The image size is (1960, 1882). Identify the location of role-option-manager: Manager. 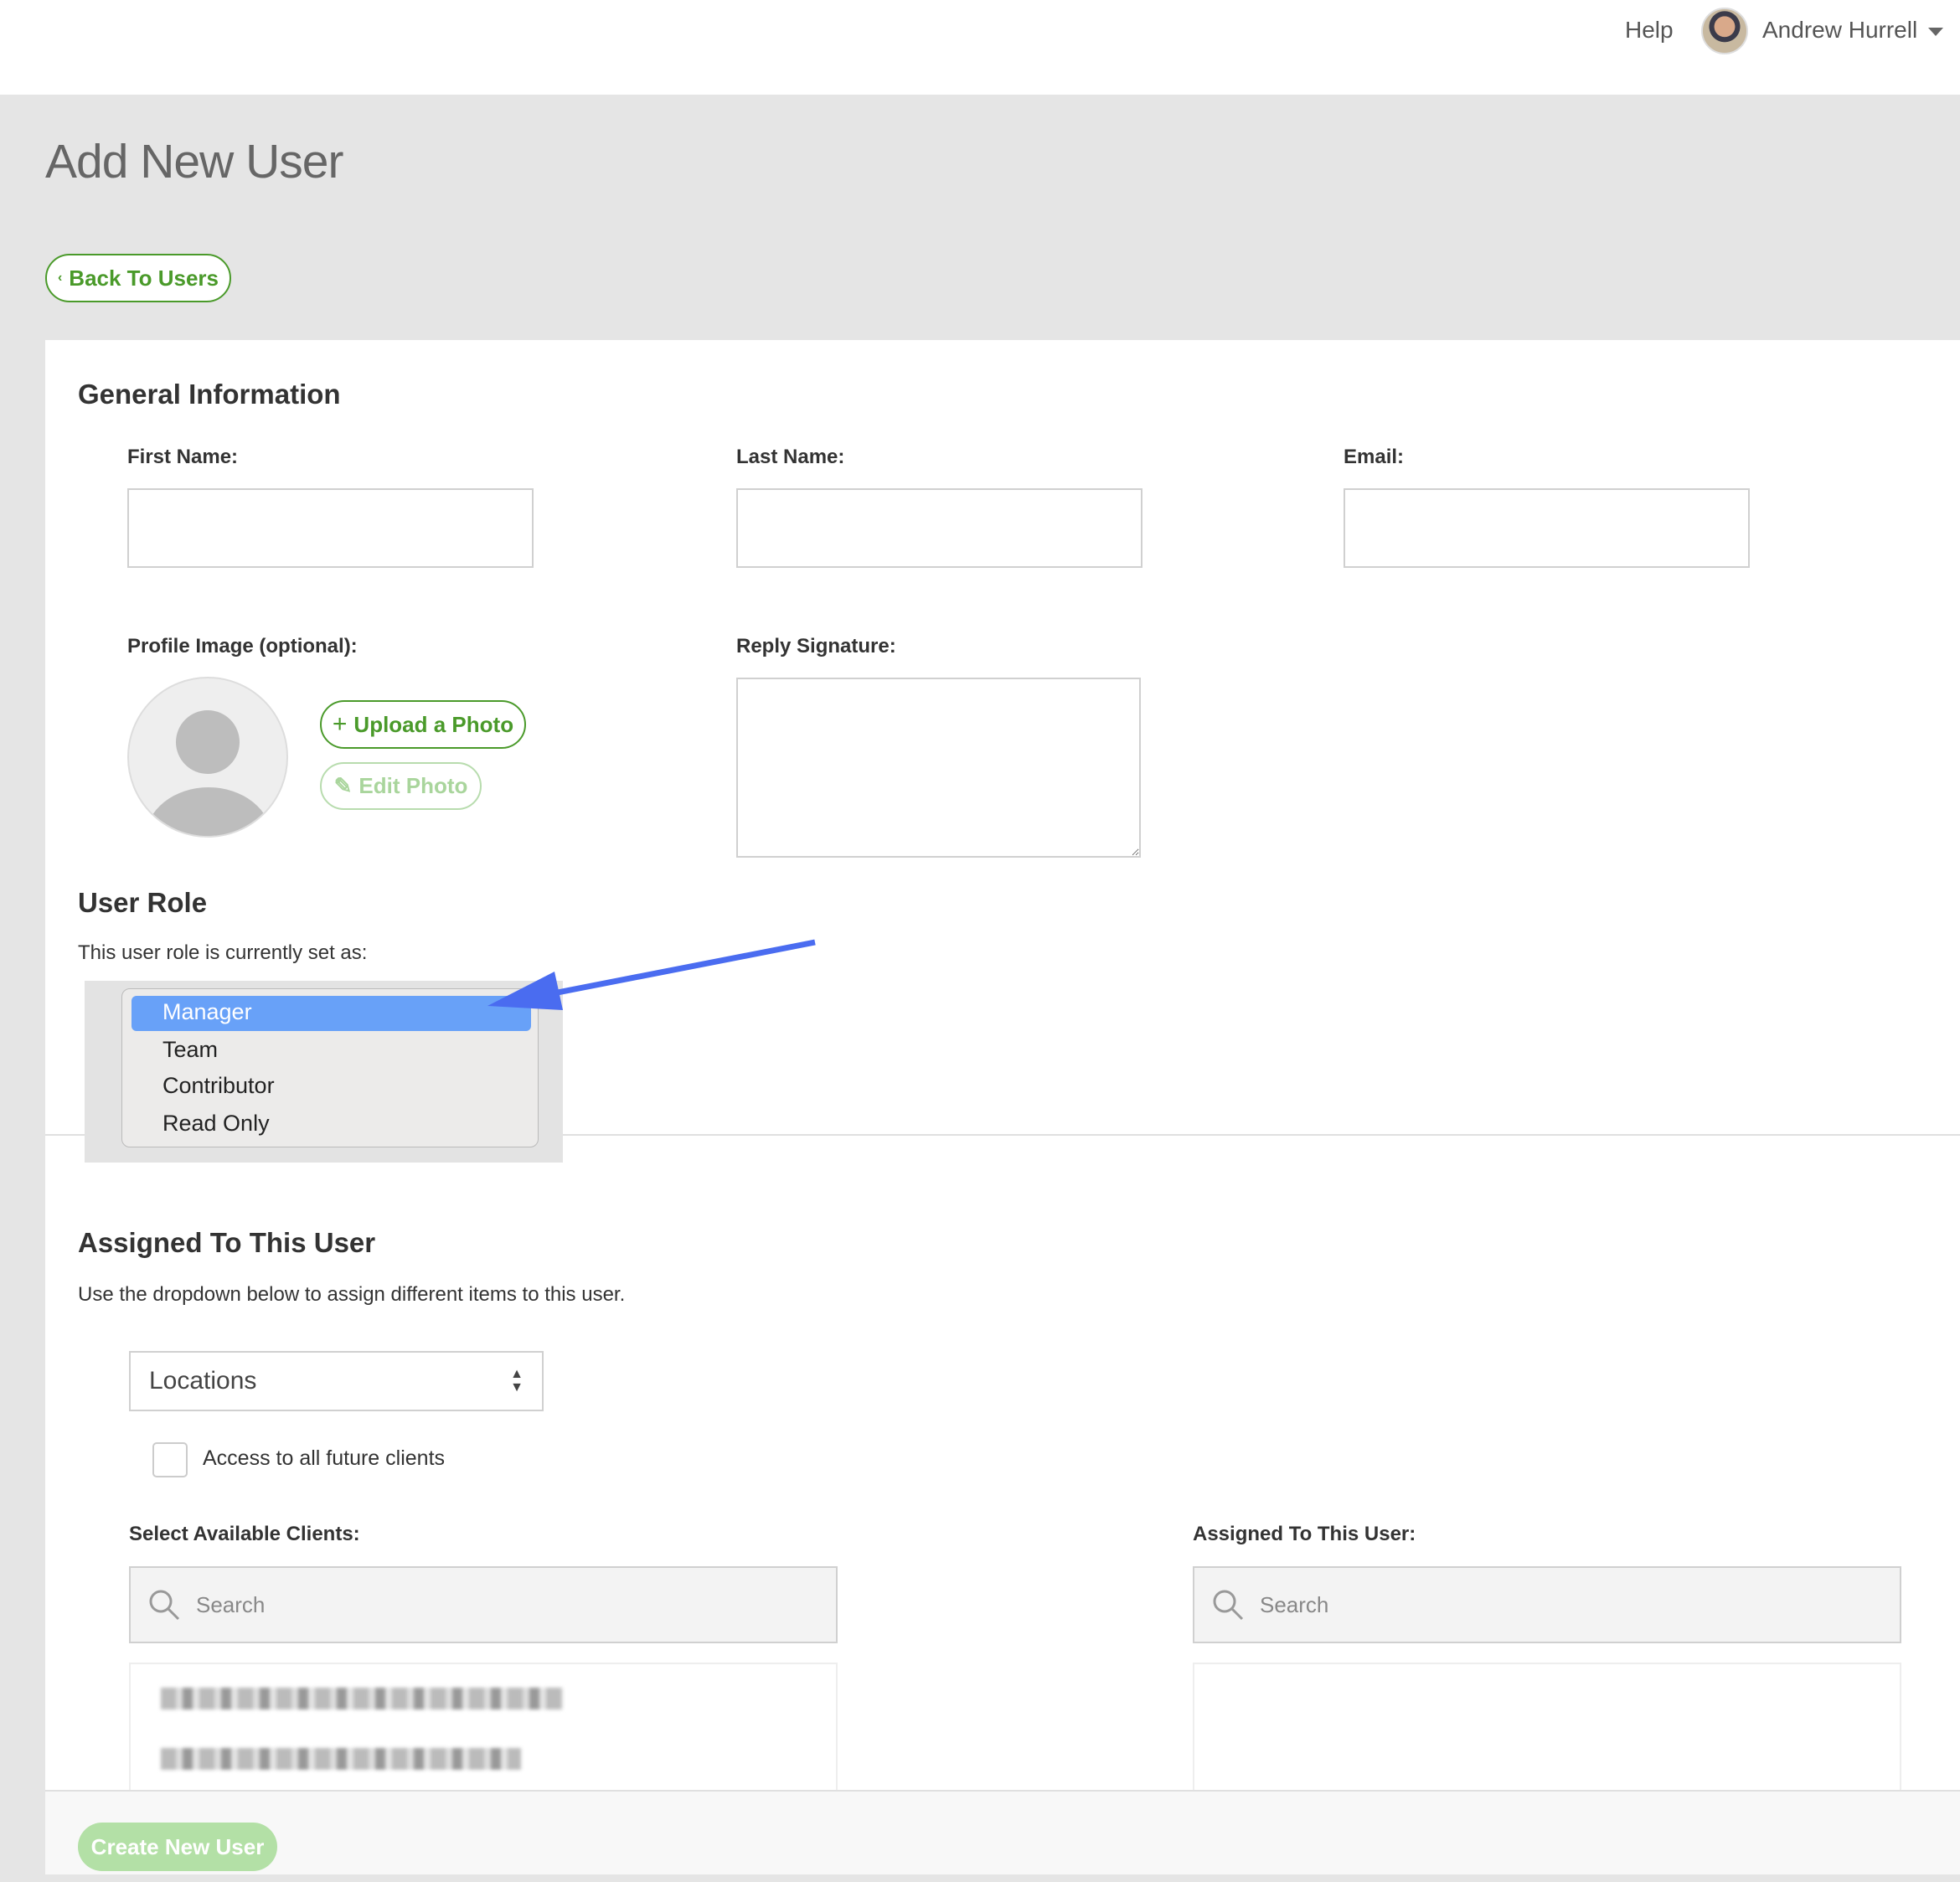
(207, 1012).